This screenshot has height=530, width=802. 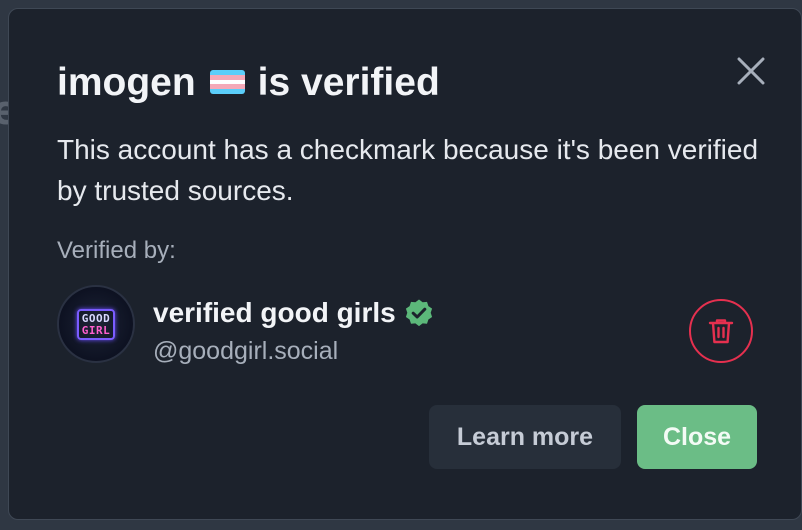 I want to click on title-account-name: imogen, so click(x=126, y=82).